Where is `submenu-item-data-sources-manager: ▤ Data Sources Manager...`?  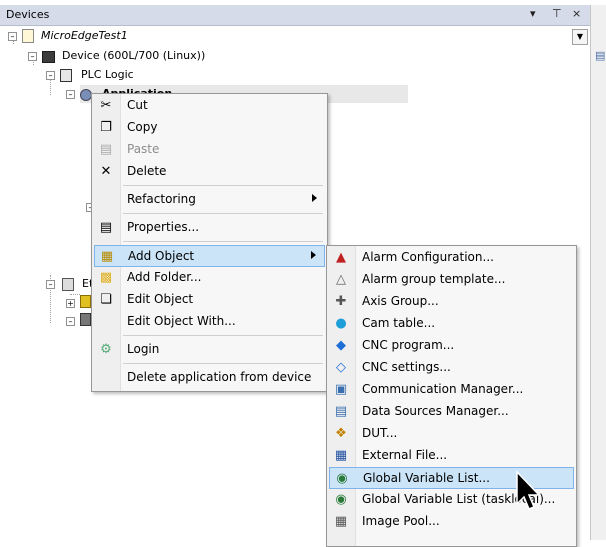
submenu-item-data-sources-manager: ▤ Data Sources Manager... is located at coordinates (451, 412).